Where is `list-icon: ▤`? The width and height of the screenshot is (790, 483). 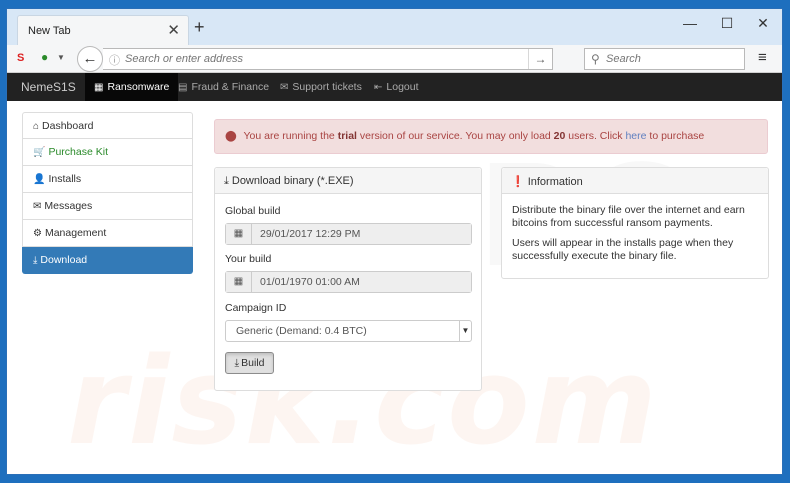 list-icon: ▤ is located at coordinates (183, 87).